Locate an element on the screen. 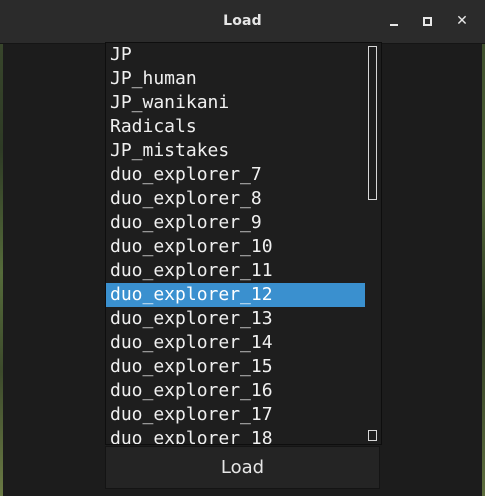 The image size is (485, 496). list-item: JP is located at coordinates (235, 55).